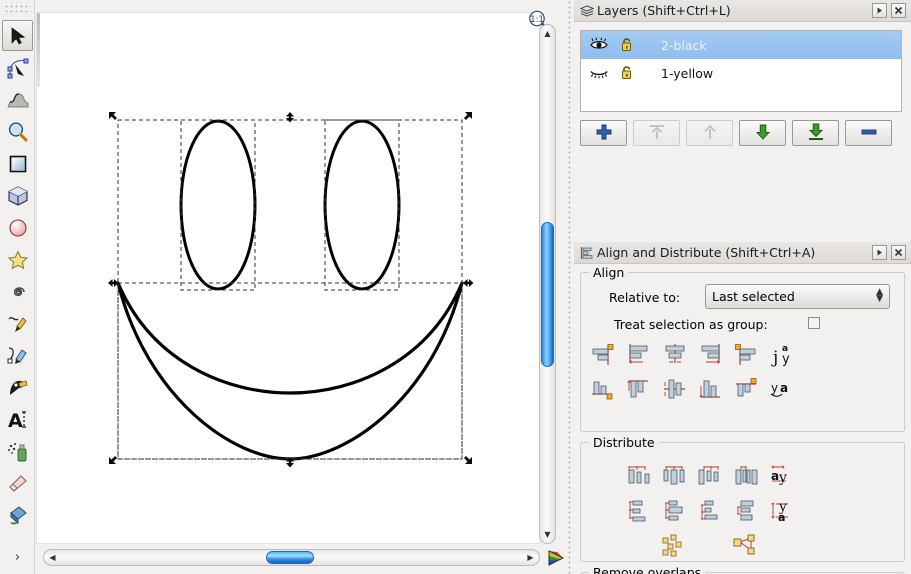  I want to click on eye-open-icon, so click(599, 45).